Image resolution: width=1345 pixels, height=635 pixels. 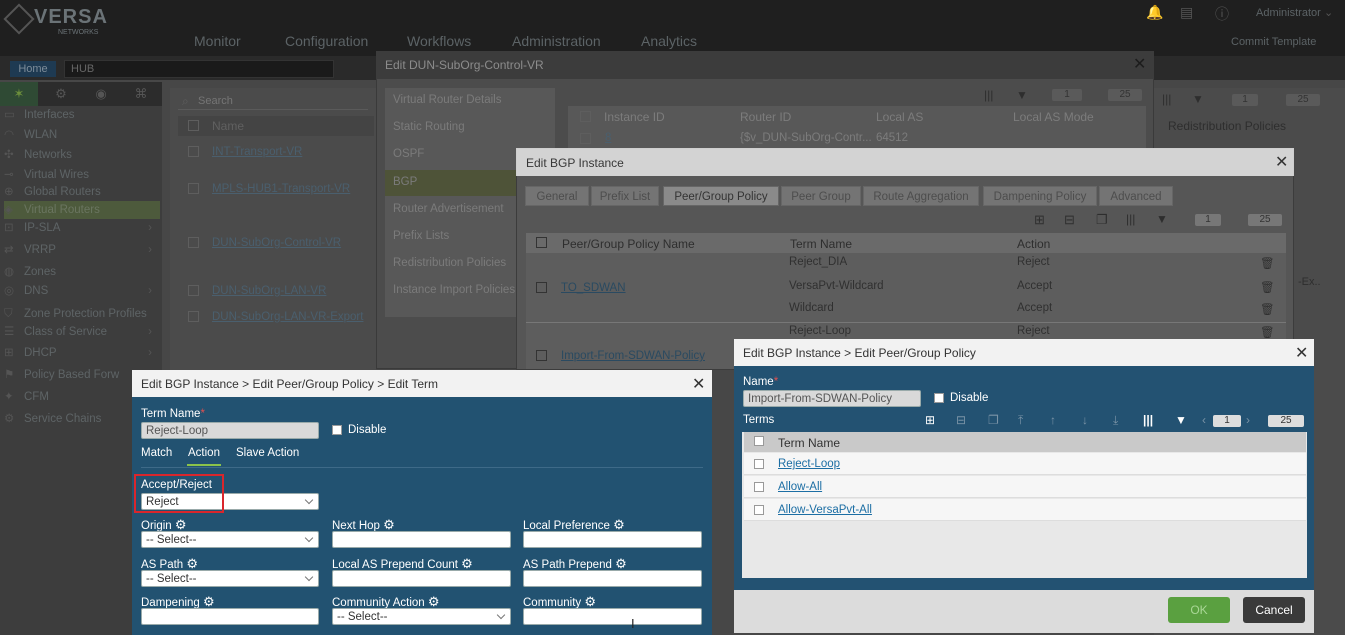 What do you see at coordinates (447, 100) in the screenshot?
I see `vr-menu-details: Virtual Router Details` at bounding box center [447, 100].